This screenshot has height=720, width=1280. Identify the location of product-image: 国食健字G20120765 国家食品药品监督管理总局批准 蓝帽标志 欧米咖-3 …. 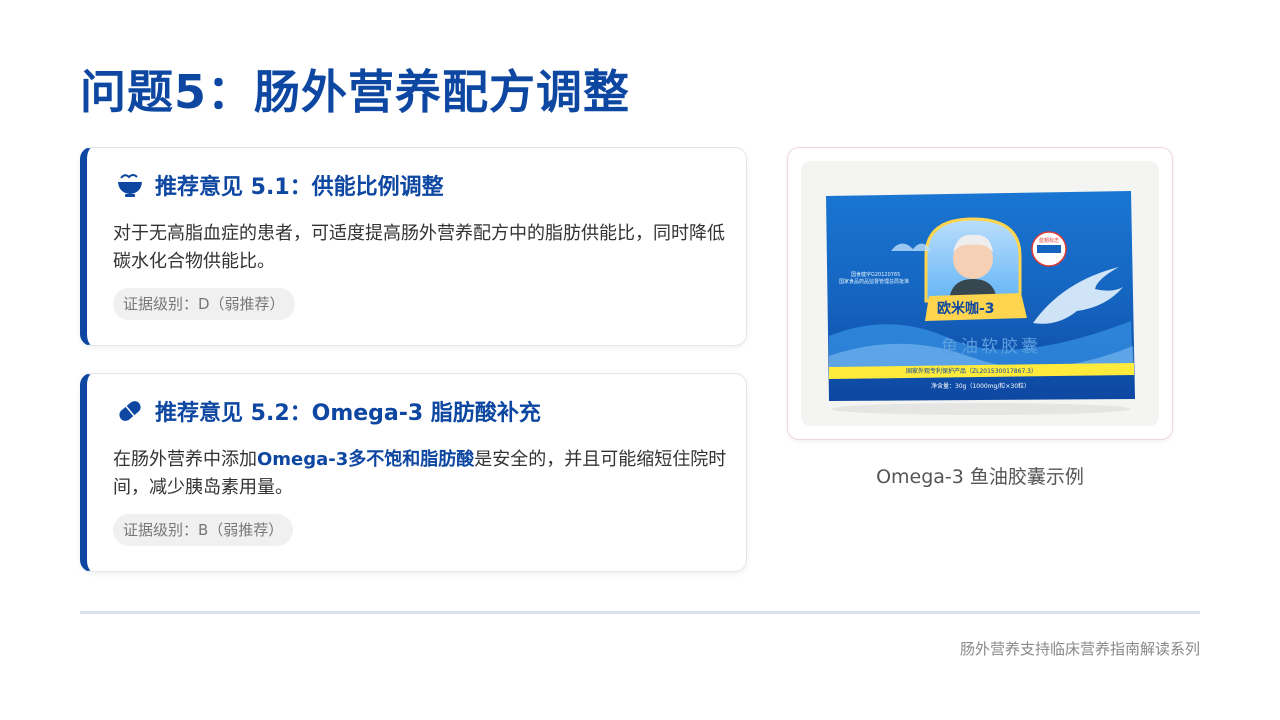
(980, 293).